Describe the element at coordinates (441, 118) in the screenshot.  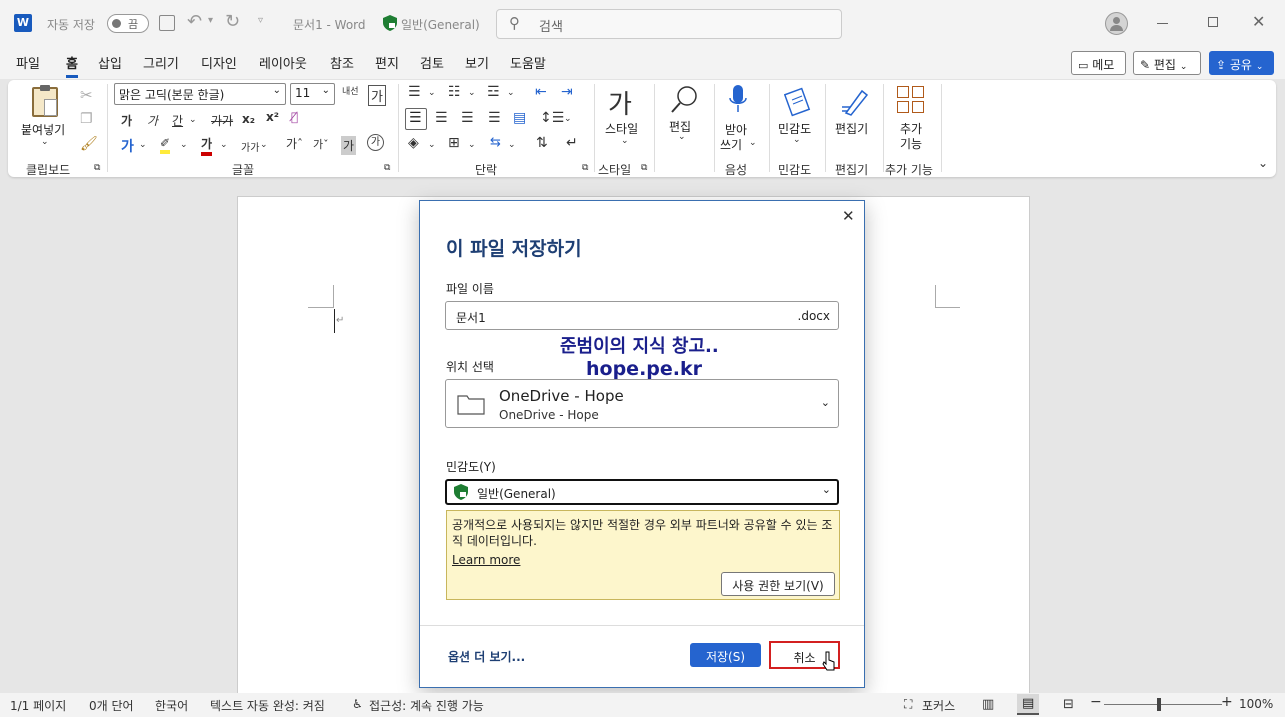
I see `align-center-icon: ☰` at that location.